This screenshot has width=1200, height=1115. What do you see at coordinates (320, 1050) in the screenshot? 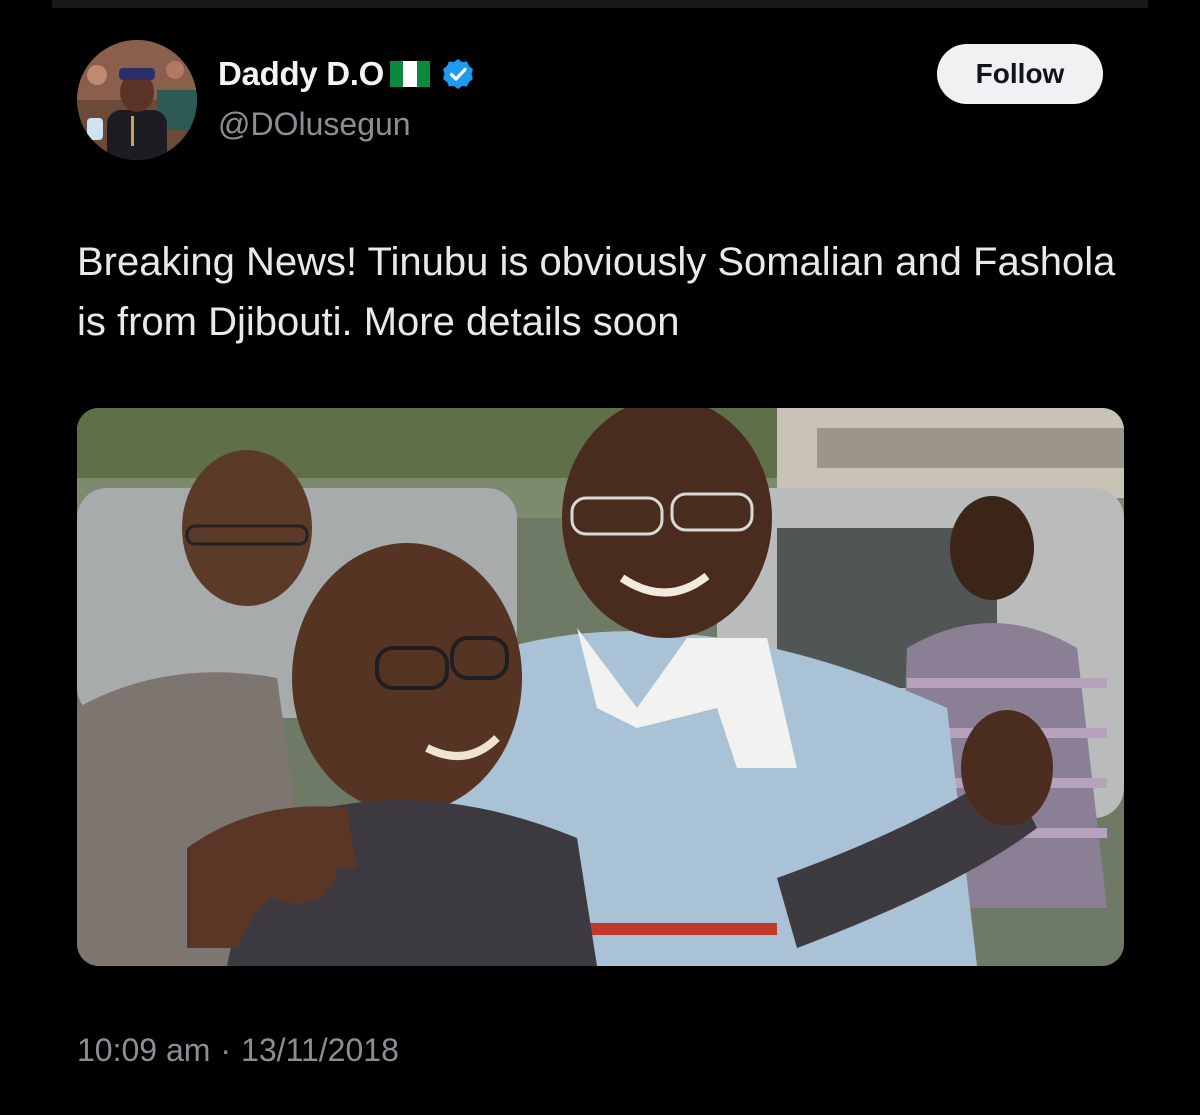
I see `tweet-date: 13/11/2018` at bounding box center [320, 1050].